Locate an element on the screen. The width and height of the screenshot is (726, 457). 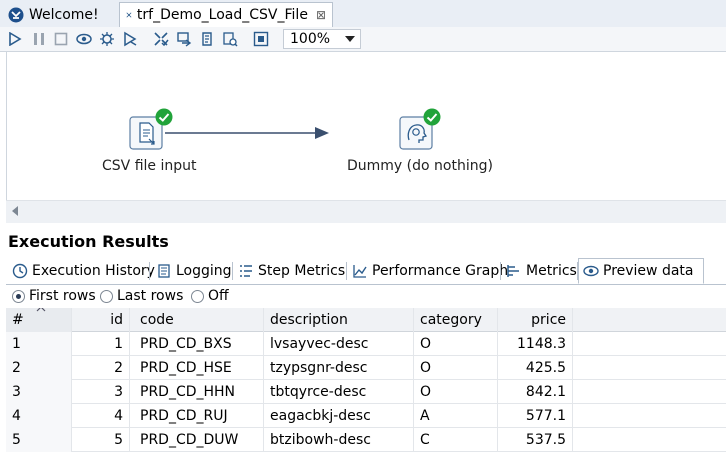
scroll-left-icon is located at coordinates (15, 211).